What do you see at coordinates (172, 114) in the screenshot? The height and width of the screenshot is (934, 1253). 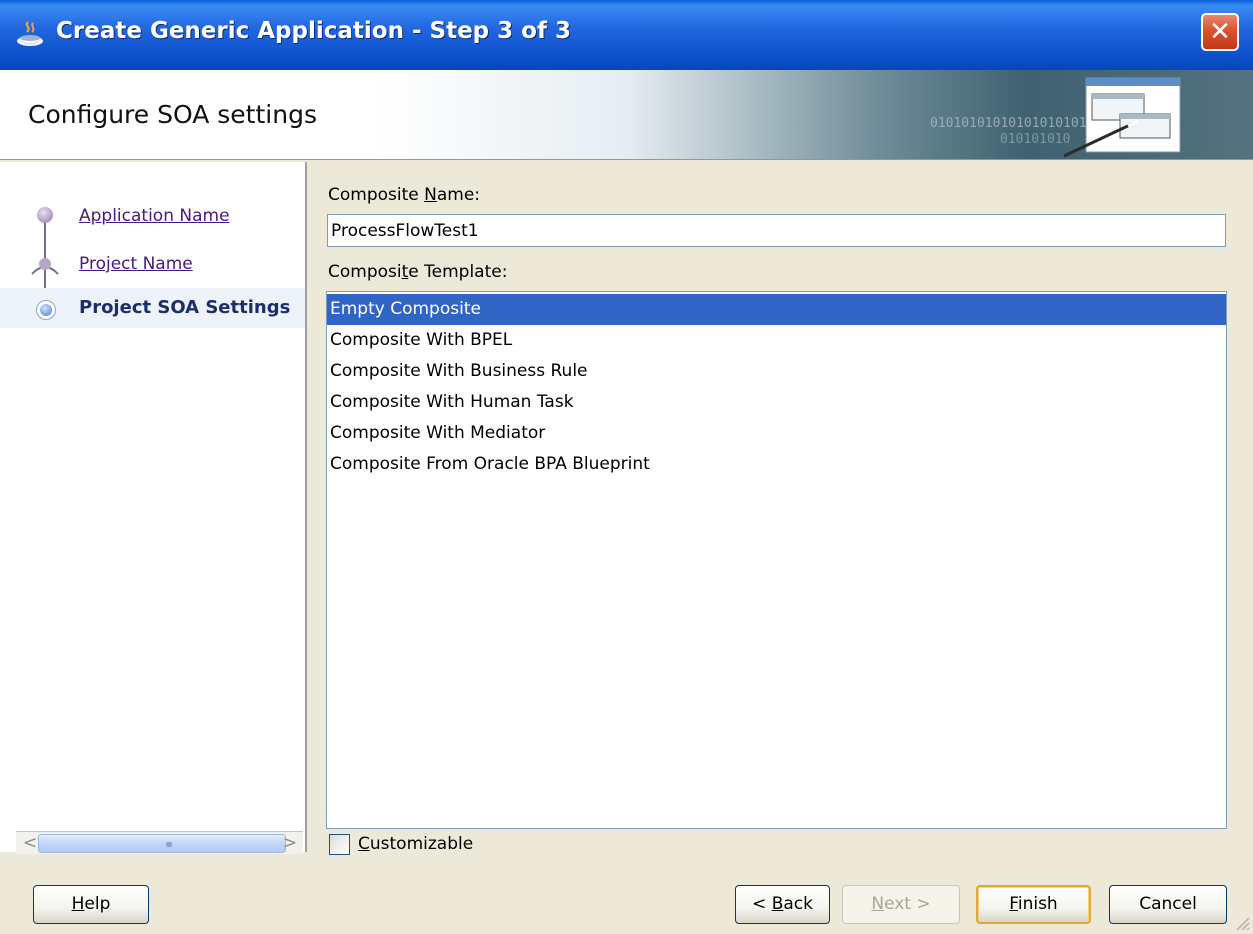 I see `page-title: Configure SOA settings` at bounding box center [172, 114].